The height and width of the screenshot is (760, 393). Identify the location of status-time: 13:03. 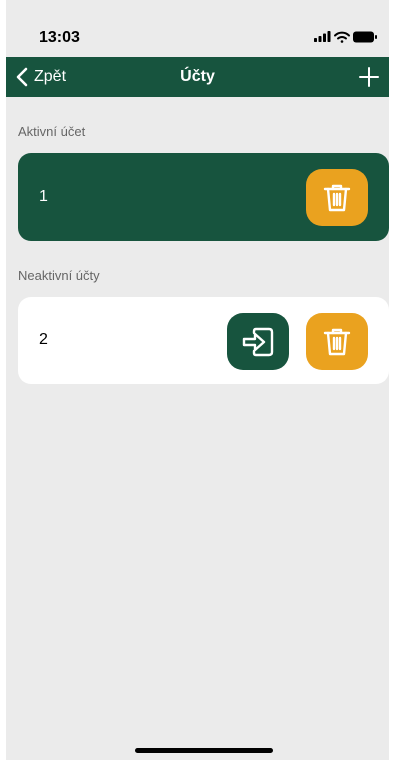
(59, 37).